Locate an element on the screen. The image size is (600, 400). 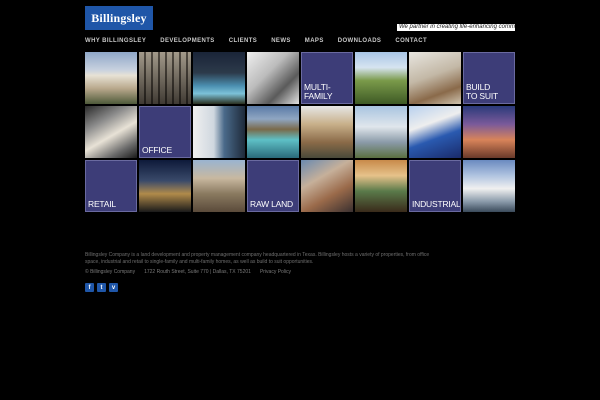
photo-tile-townhomes is located at coordinates (111, 78).